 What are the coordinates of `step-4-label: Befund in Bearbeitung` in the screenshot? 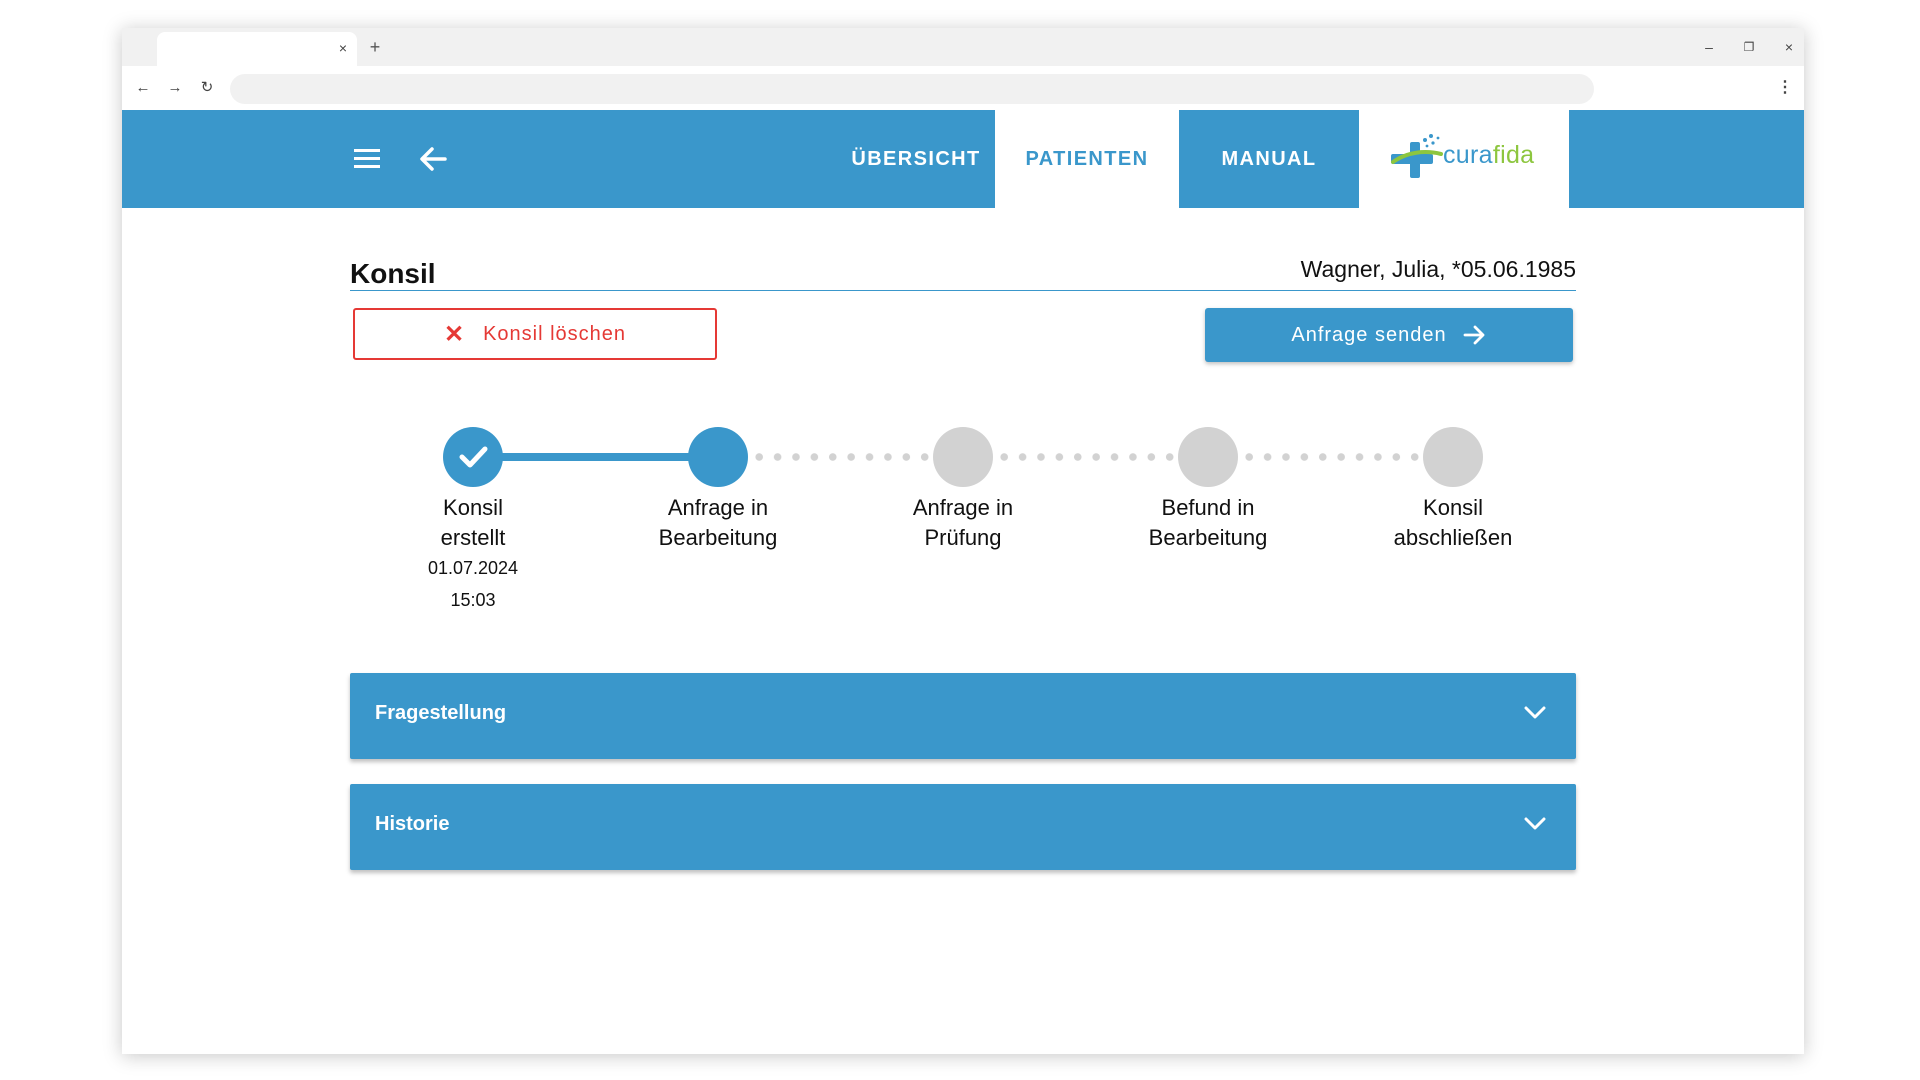 It's located at (1208, 523).